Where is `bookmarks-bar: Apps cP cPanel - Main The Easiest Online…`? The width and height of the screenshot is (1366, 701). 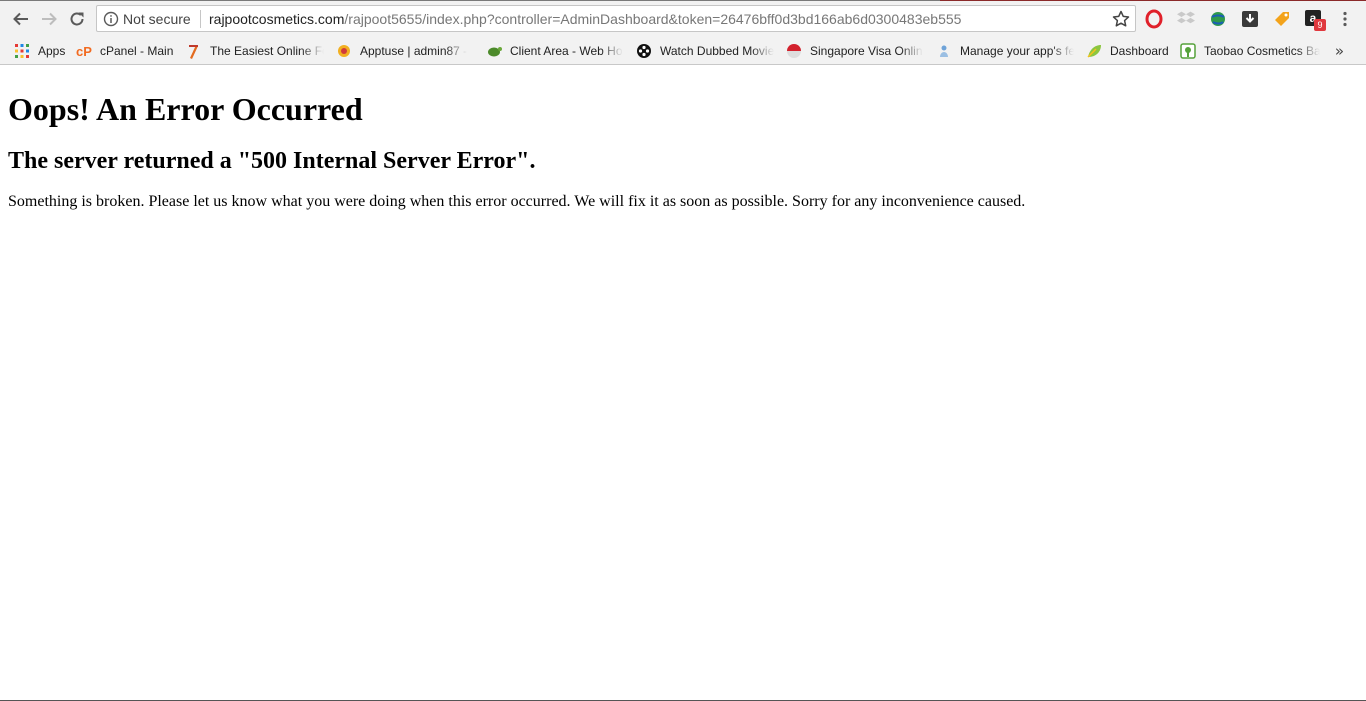 bookmarks-bar: Apps cP cPanel - Main The Easiest Online… is located at coordinates (683, 51).